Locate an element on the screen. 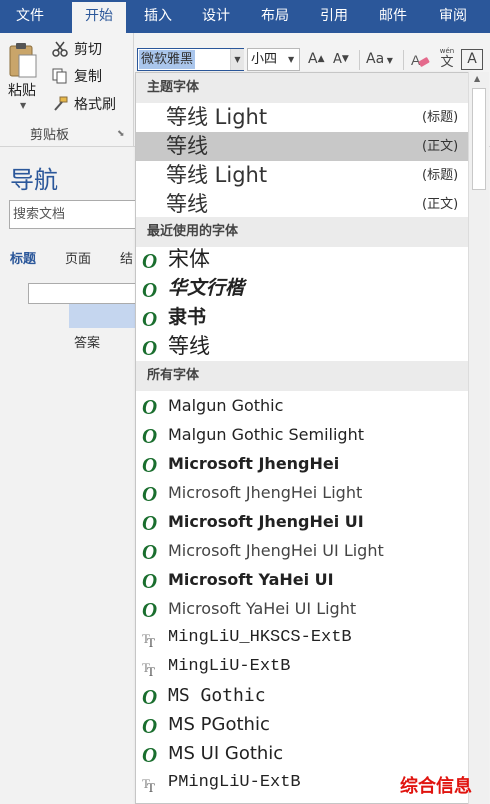  clipboard-launcher-icon: ⬊ is located at coordinates (121, 134).